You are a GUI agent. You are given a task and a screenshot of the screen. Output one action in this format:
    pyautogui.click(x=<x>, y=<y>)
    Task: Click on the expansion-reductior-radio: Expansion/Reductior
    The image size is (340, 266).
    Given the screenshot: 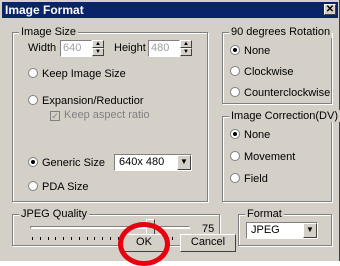 What is the action you would take?
    pyautogui.click(x=86, y=101)
    